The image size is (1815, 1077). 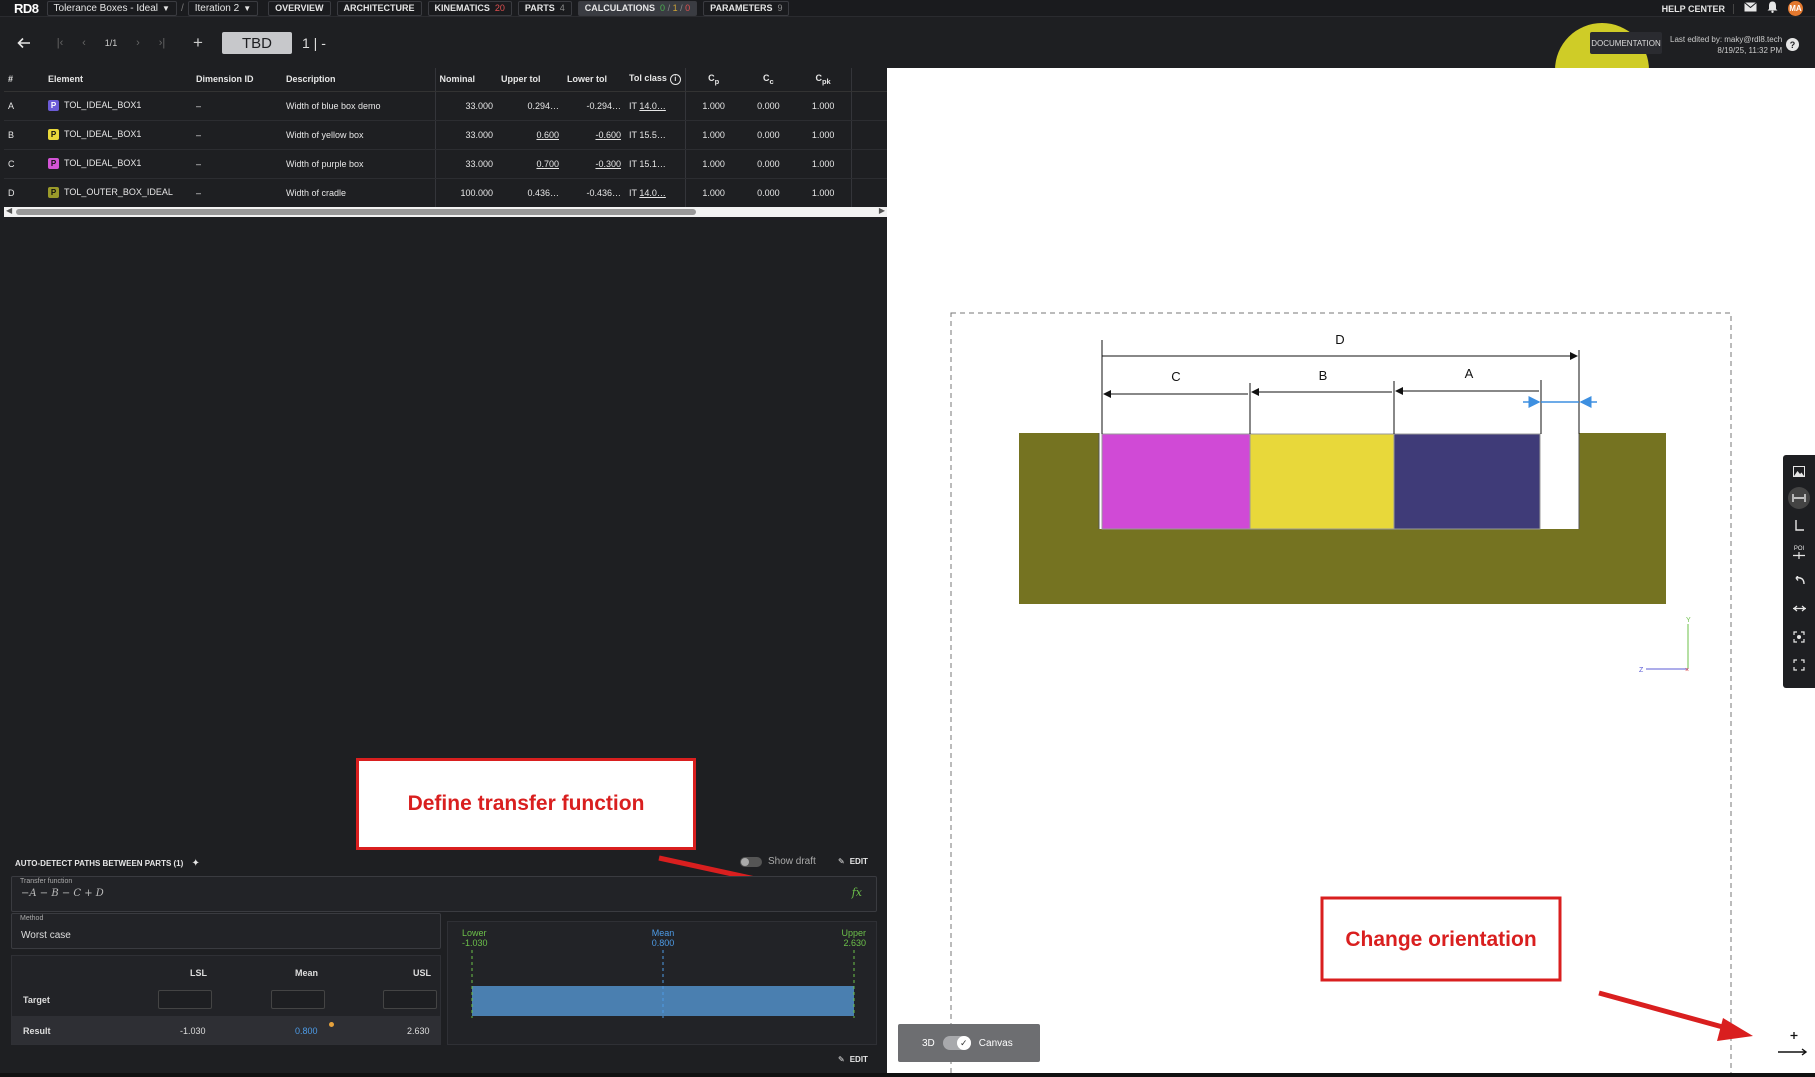 I want to click on back-arrow-icon, so click(x=24, y=43).